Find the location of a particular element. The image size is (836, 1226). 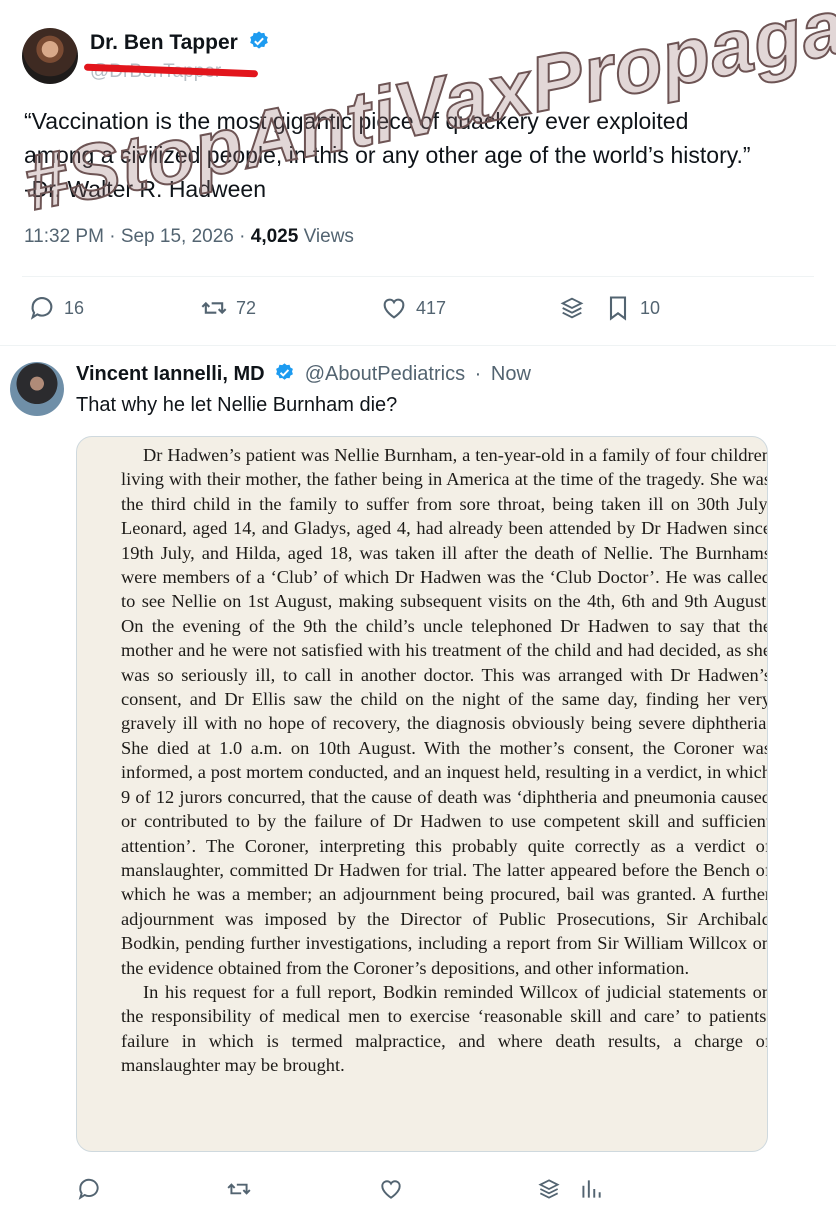

bookmark-icon is located at coordinates (618, 308).